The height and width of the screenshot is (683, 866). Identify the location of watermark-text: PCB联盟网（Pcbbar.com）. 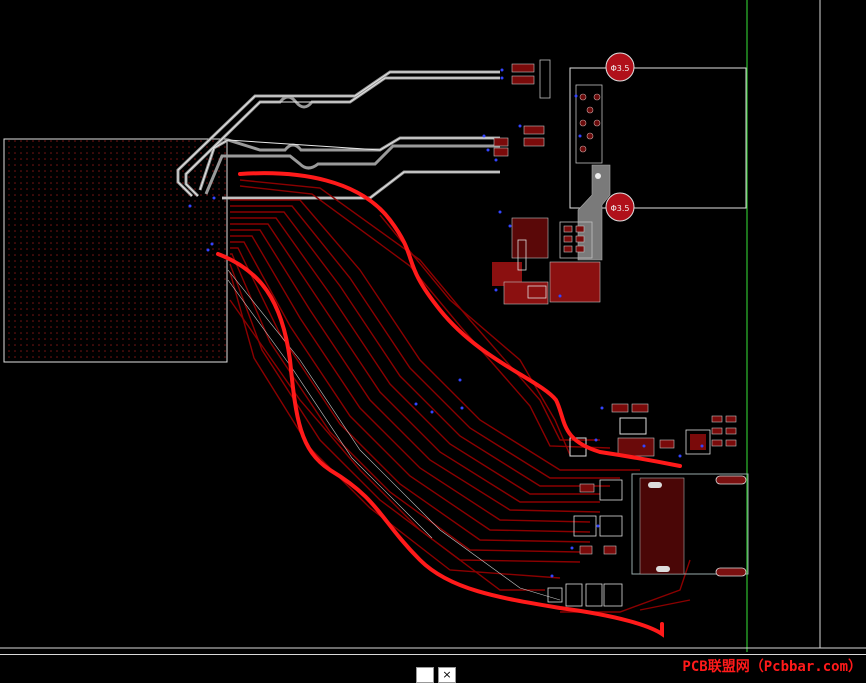
(772, 667).